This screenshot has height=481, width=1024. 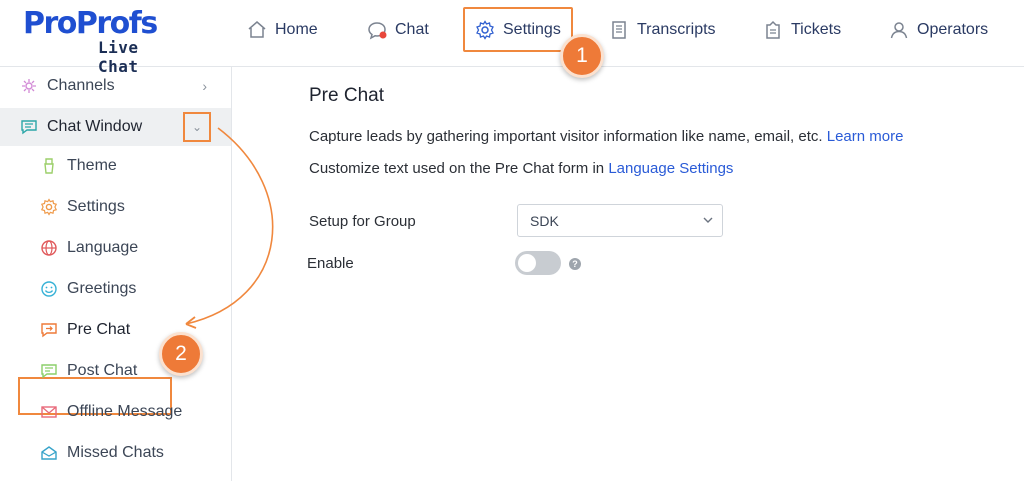 What do you see at coordinates (49, 453) in the screenshot?
I see `missed-chat-icon` at bounding box center [49, 453].